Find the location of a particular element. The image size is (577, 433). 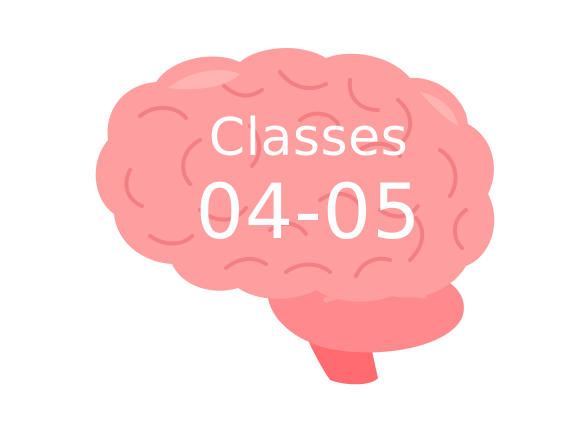

title-line-2: 04-05 is located at coordinates (308, 211).